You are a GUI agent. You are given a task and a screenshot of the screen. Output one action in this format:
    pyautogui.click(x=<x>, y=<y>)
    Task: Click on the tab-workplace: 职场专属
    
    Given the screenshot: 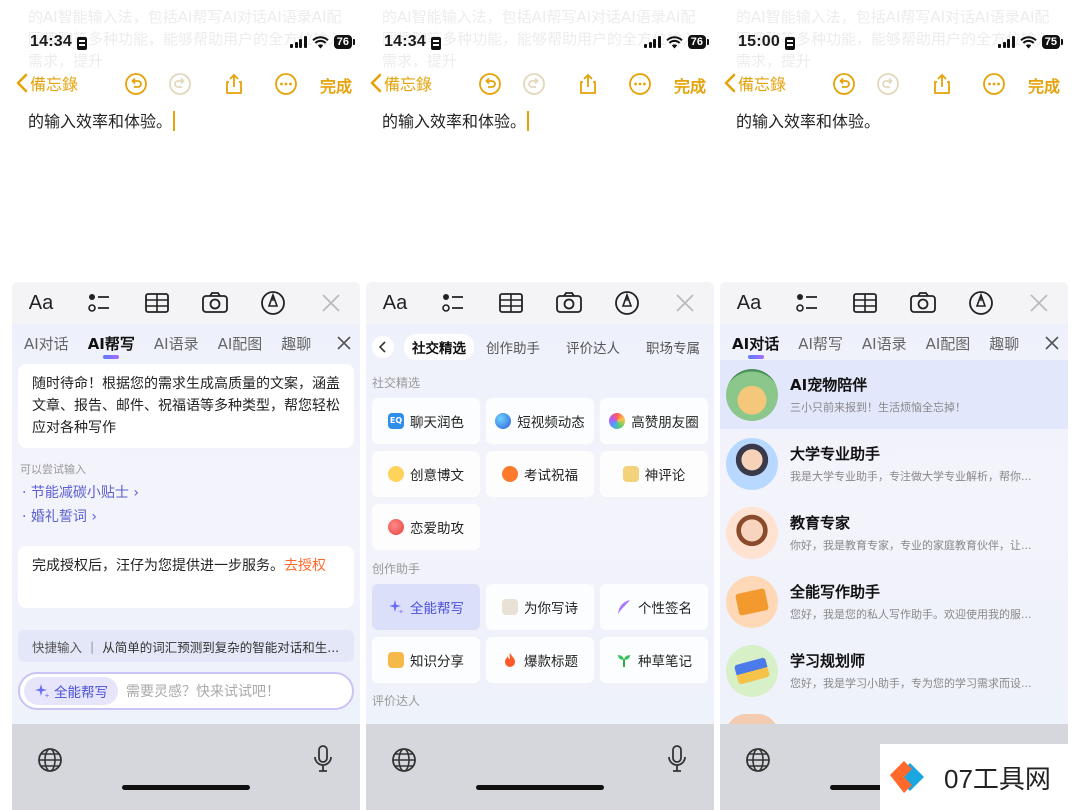 What is the action you would take?
    pyautogui.click(x=673, y=347)
    